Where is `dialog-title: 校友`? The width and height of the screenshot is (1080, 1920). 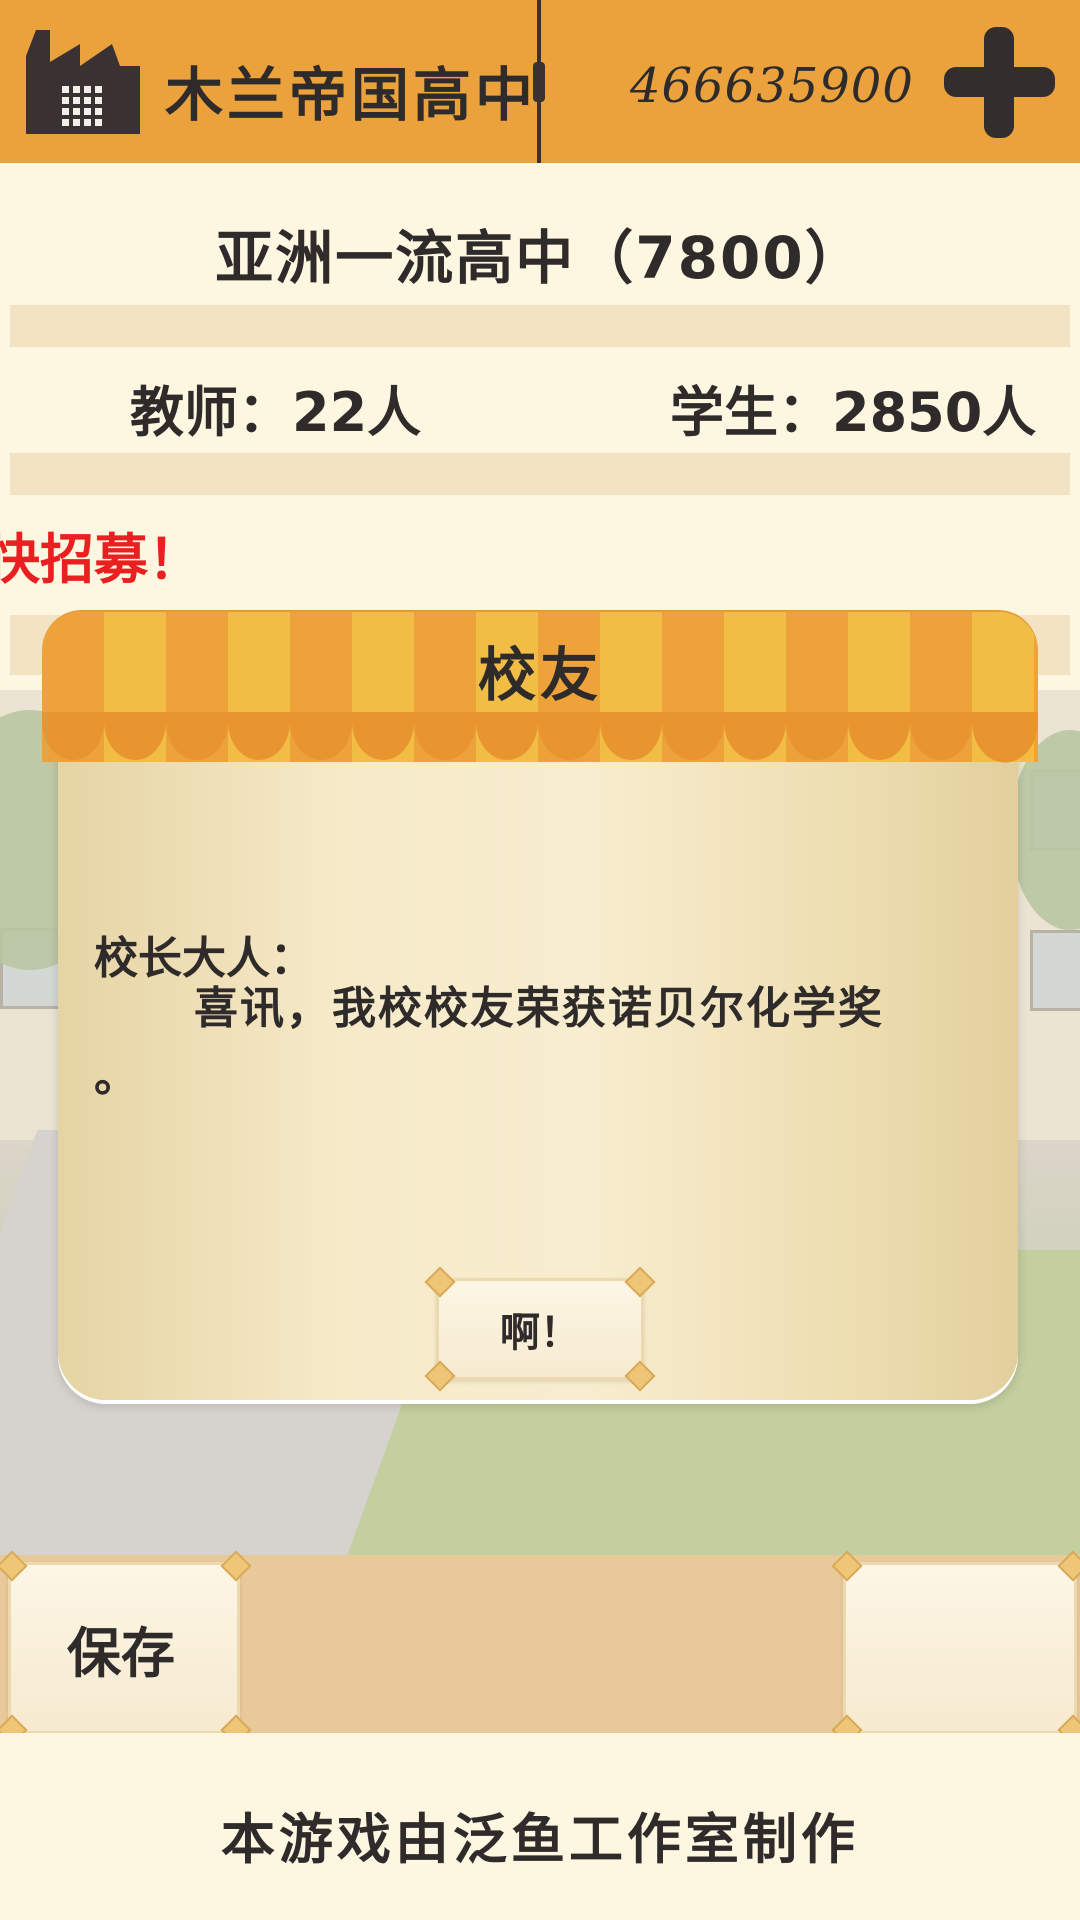
dialog-title: 校友 is located at coordinates (539, 675).